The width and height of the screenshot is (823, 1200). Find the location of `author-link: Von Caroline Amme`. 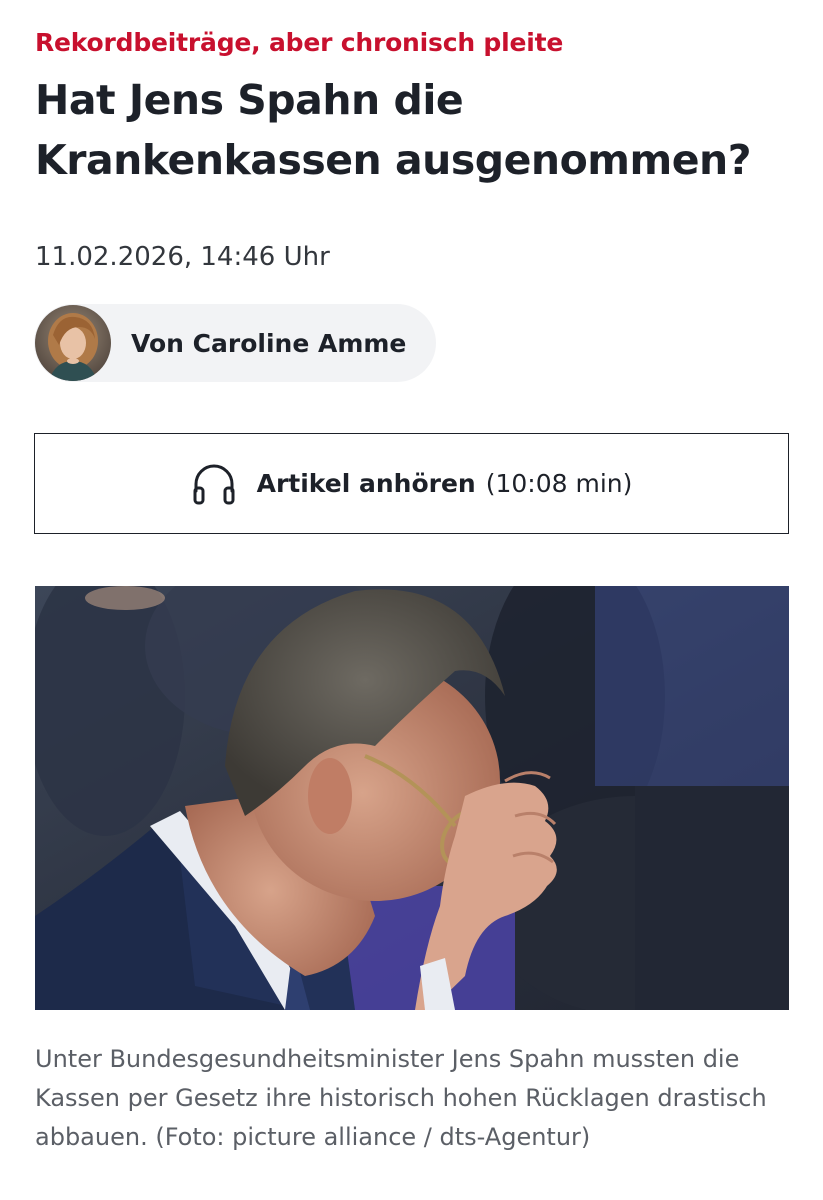

author-link: Von Caroline Amme is located at coordinates (235, 343).